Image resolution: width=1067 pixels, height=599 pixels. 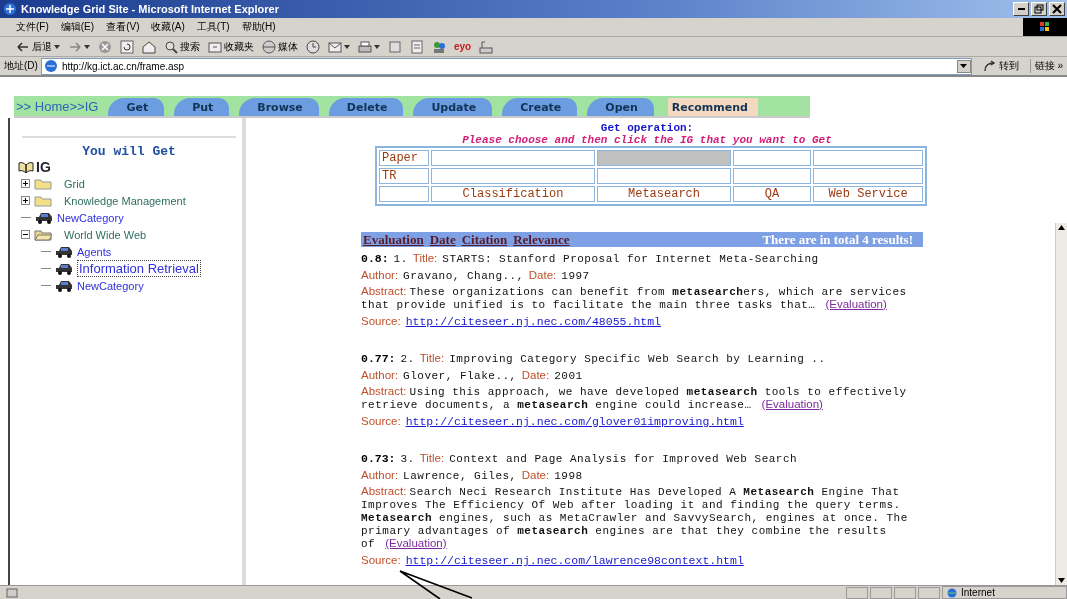 I want to click on restore-icon, so click(x=1039, y=9).